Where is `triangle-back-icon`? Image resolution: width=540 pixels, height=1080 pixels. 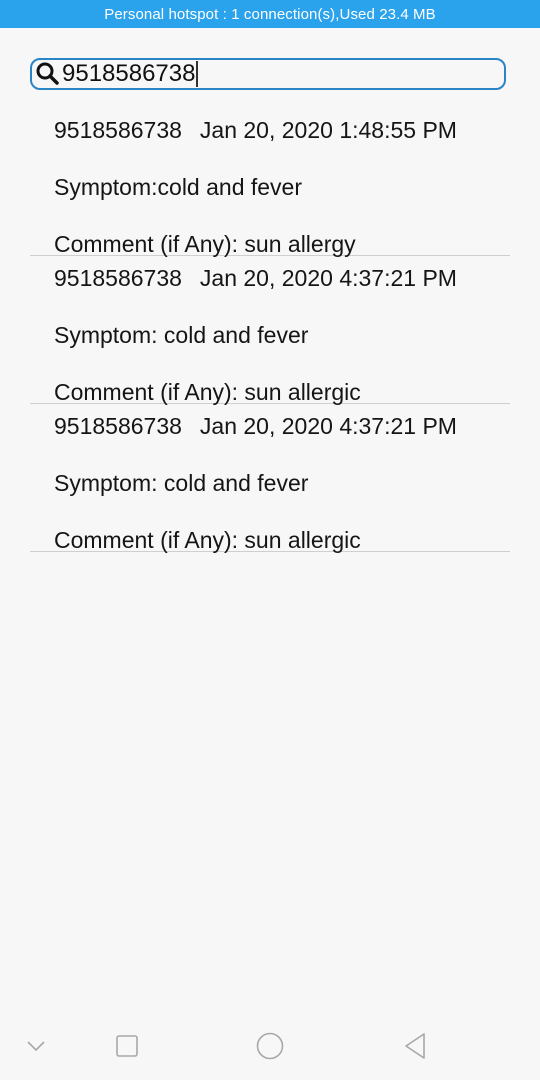 triangle-back-icon is located at coordinates (415, 1046).